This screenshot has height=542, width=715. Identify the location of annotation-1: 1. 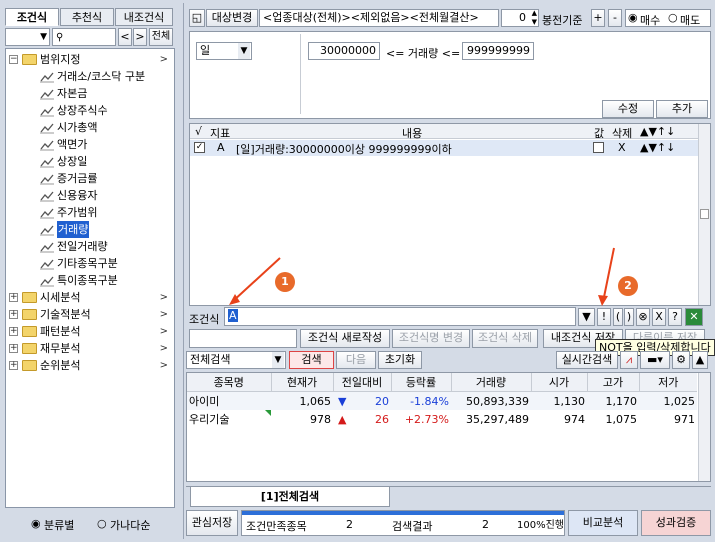
(285, 282).